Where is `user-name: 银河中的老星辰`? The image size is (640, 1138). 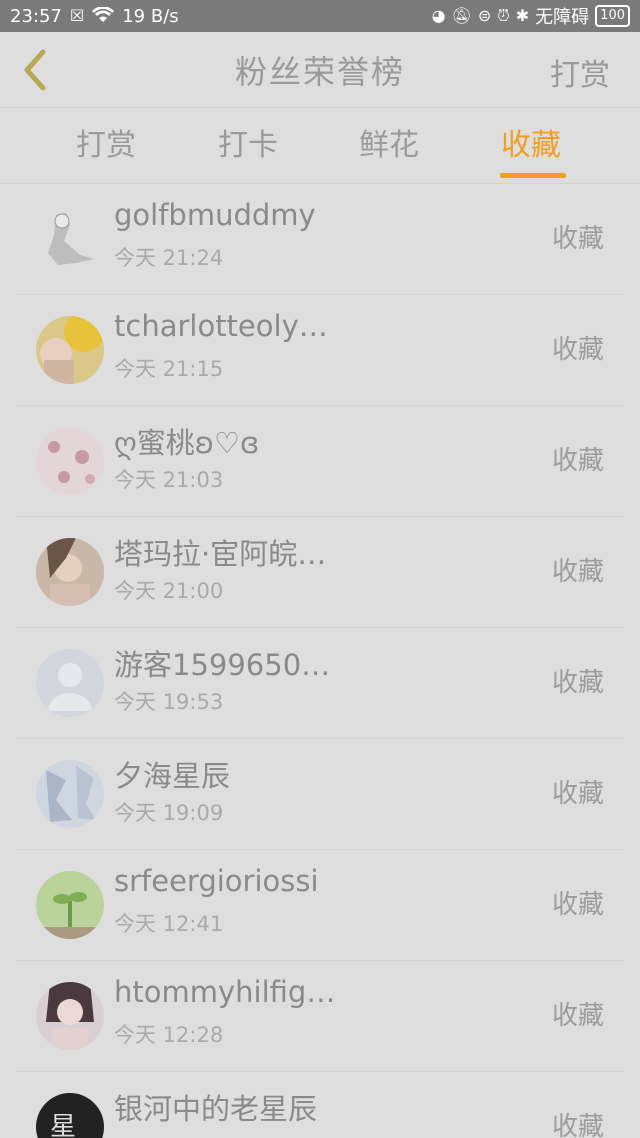 user-name: 银河中的老星辰 is located at coordinates (216, 1109).